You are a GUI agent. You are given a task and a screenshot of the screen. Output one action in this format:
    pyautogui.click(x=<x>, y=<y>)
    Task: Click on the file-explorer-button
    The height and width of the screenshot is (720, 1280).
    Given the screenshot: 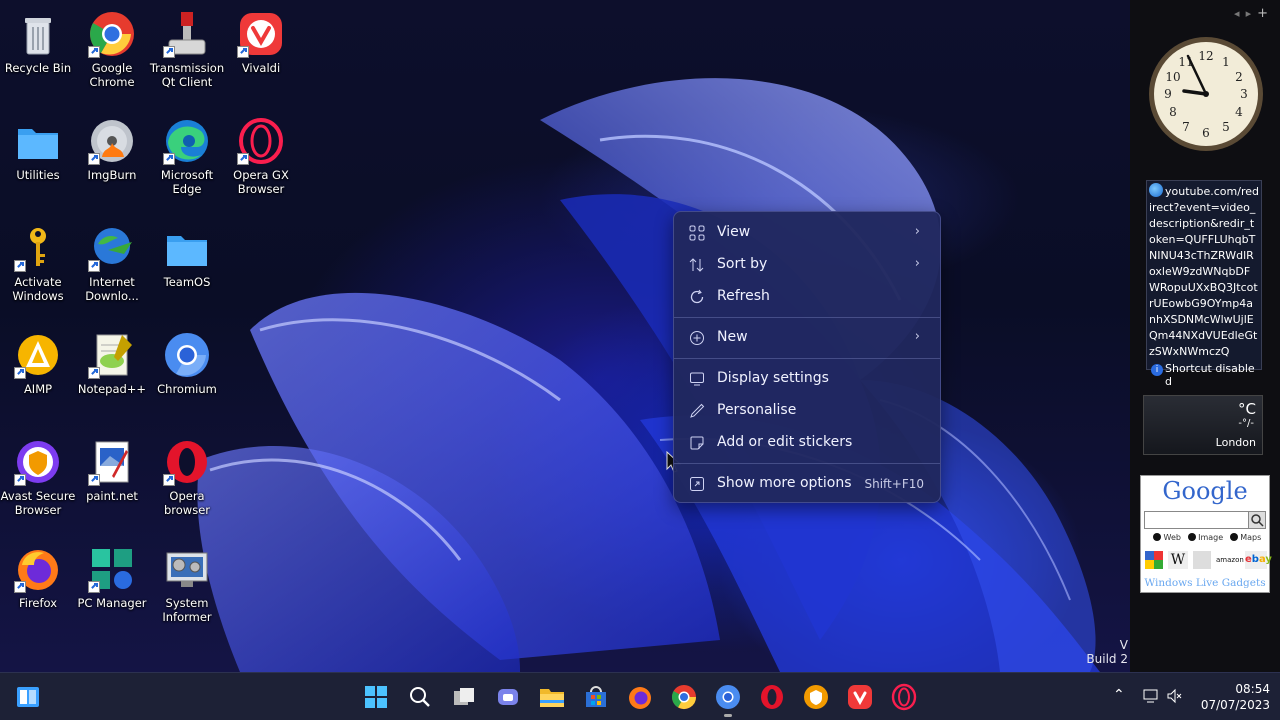 What is the action you would take?
    pyautogui.click(x=552, y=697)
    